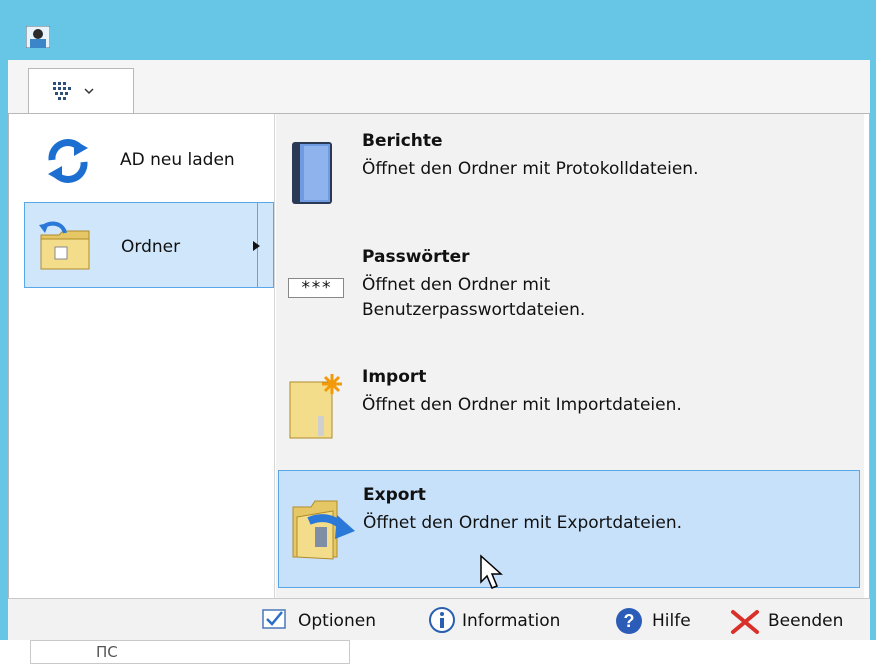 This screenshot has height=664, width=876. I want to click on help-icon: ?, so click(629, 621).